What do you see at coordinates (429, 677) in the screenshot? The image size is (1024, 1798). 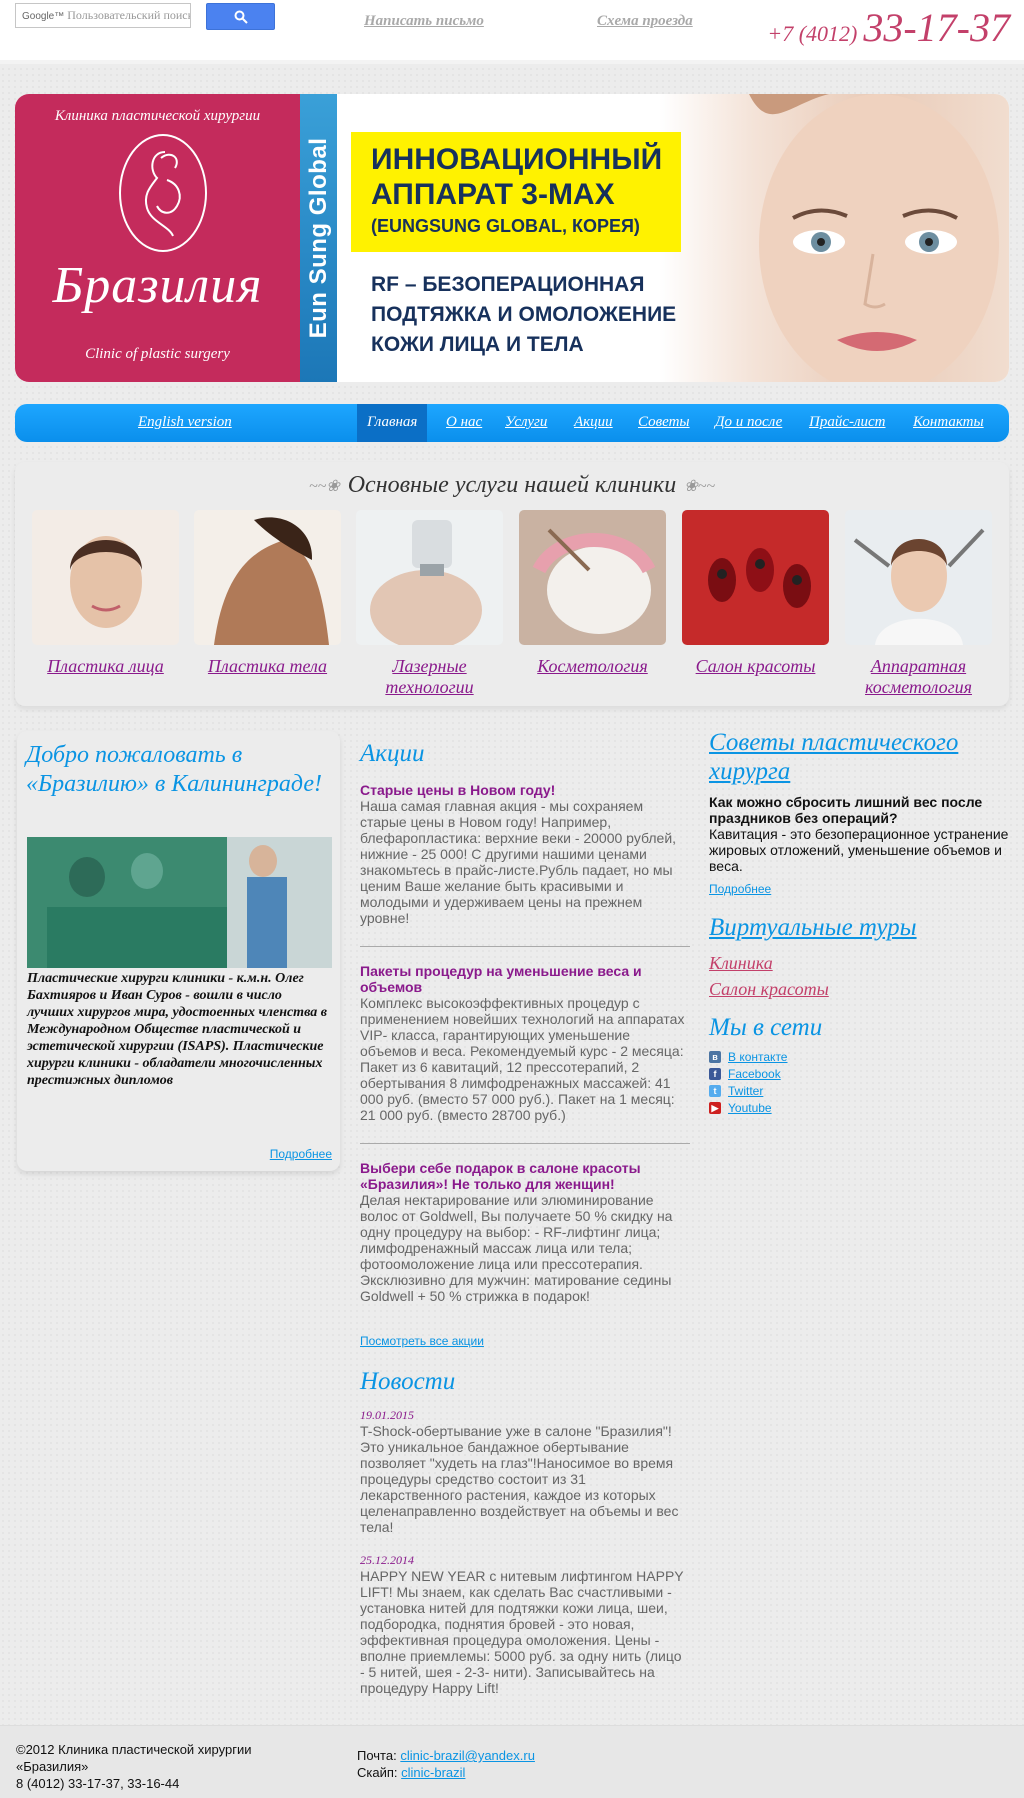 I see `service-label-laser: Лазерные технологии` at bounding box center [429, 677].